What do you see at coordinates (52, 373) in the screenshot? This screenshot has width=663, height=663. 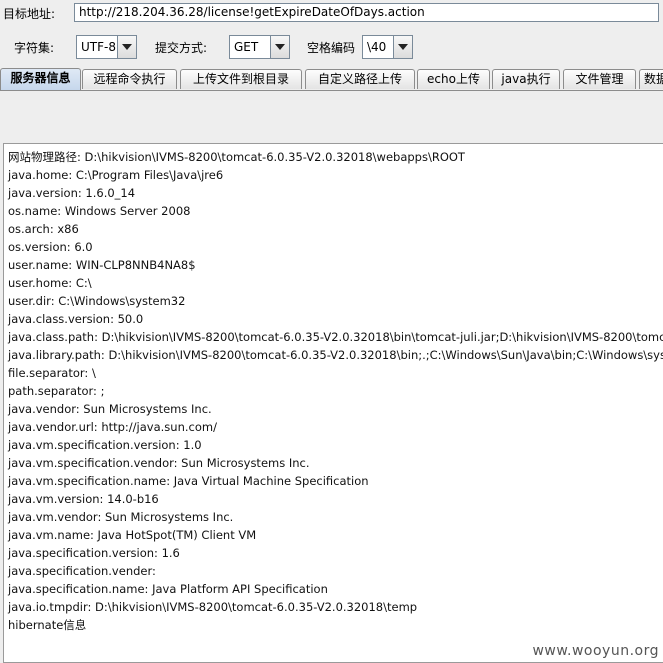 I see `output-line: file.separator: \` at bounding box center [52, 373].